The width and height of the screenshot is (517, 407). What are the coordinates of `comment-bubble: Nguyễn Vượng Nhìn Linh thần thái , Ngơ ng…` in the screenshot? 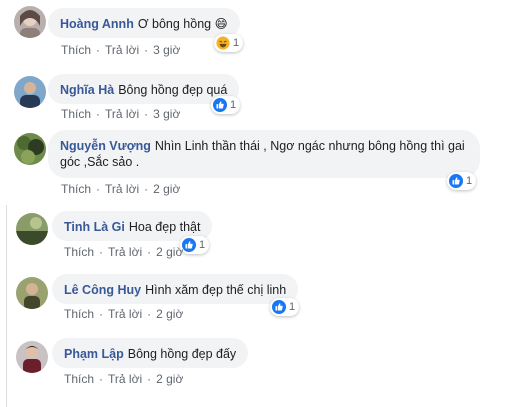 It's located at (264, 154).